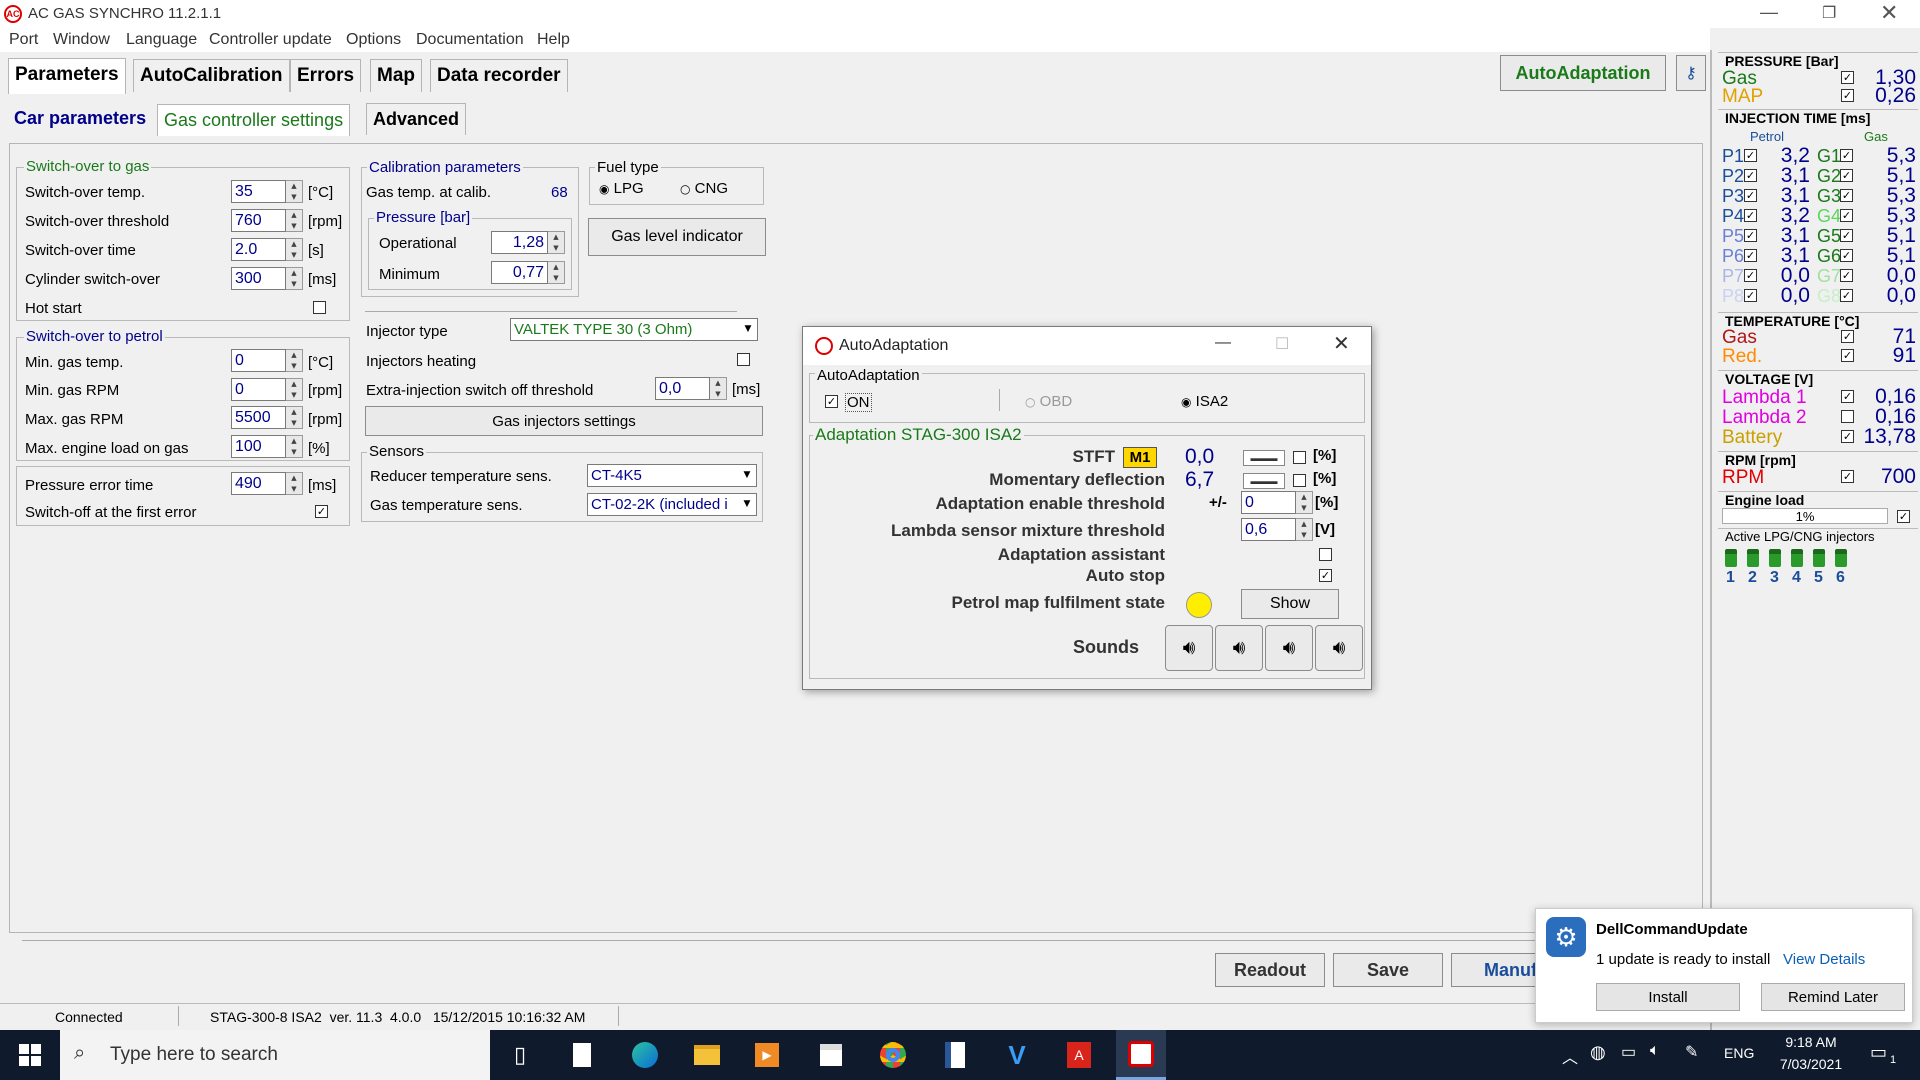 The image size is (1920, 1080). I want to click on input-extra-injection: 0,0 ▲ ▼, so click(691, 388).